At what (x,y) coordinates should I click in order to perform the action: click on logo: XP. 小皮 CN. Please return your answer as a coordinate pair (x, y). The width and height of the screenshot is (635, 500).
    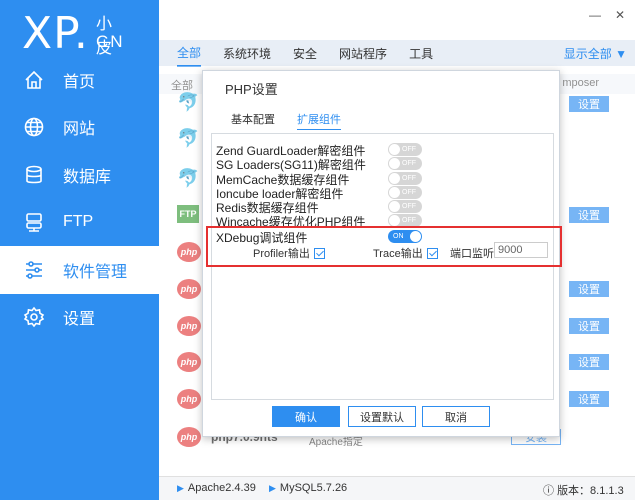
    Looking at the image, I should click on (72, 32).